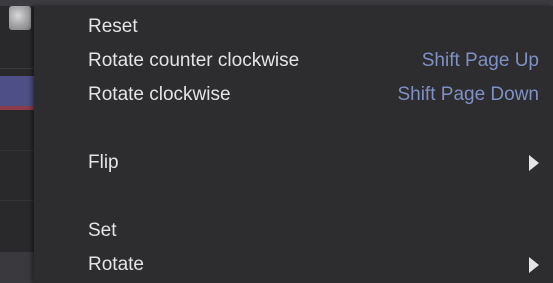 This screenshot has width=553, height=283. What do you see at coordinates (313, 95) in the screenshot?
I see `menu-item-rotate-clockwise: Rotate clockwise Shift Page Down` at bounding box center [313, 95].